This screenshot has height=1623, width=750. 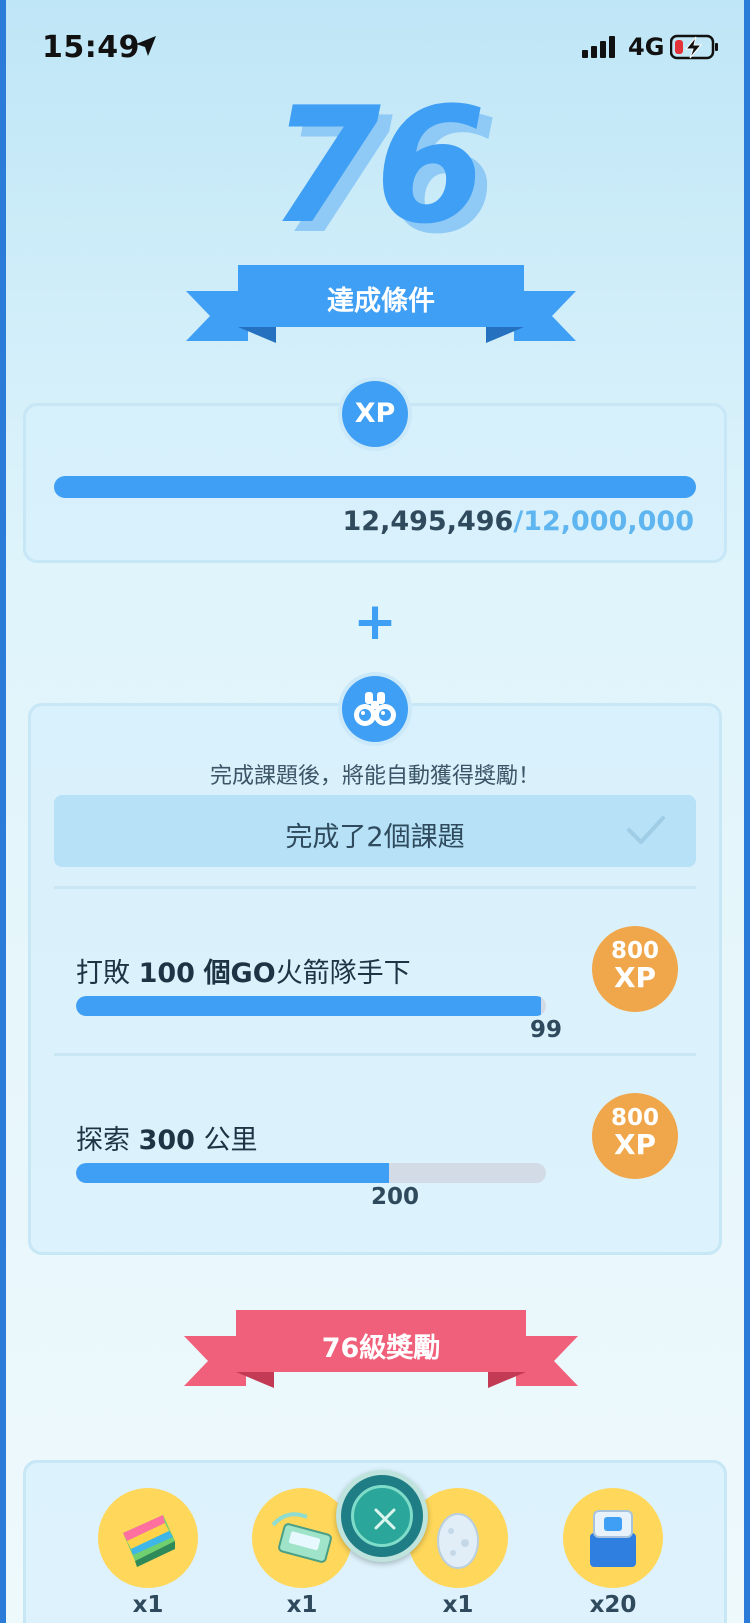 I want to click on completed-tasks-banner: 完成了2個課題, so click(x=375, y=831).